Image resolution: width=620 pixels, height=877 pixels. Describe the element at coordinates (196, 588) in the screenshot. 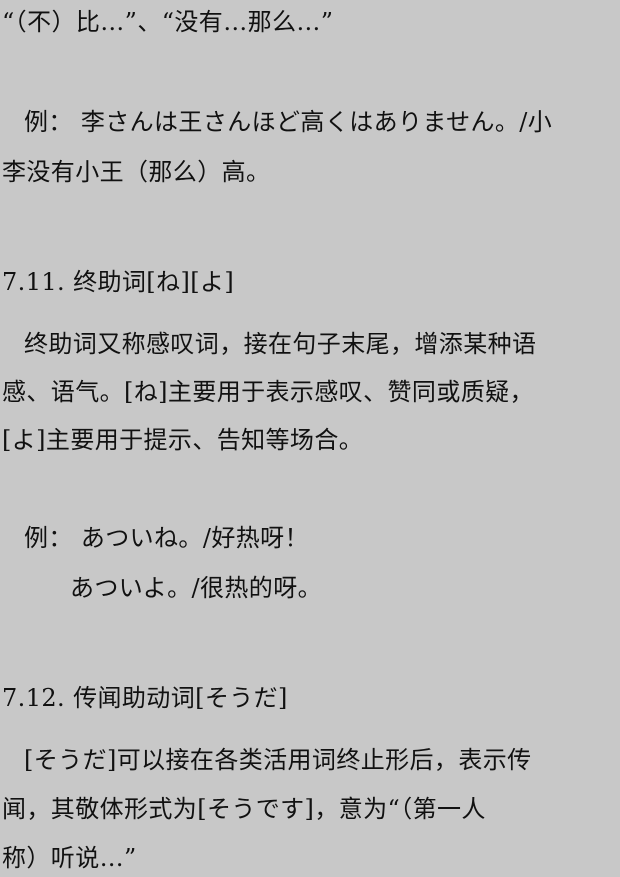

I see `example-2-line-2: あついよ。/很热的呀。` at that location.